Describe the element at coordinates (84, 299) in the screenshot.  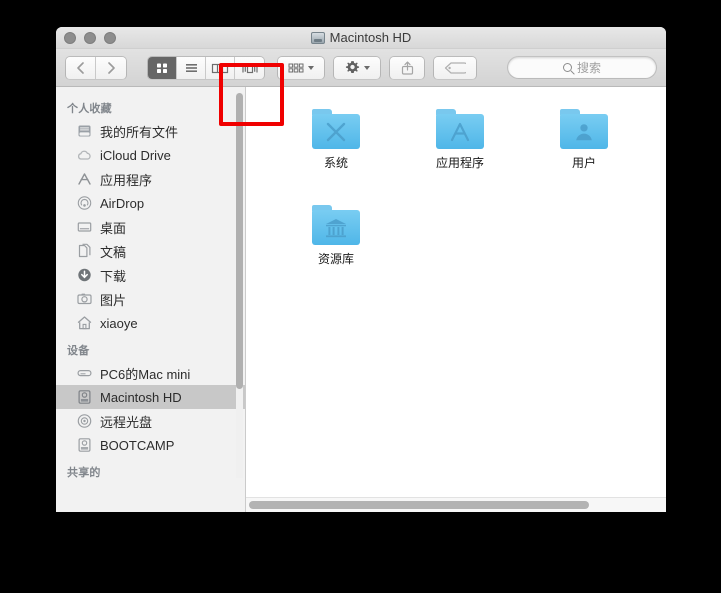
I see `pictures-icon` at that location.